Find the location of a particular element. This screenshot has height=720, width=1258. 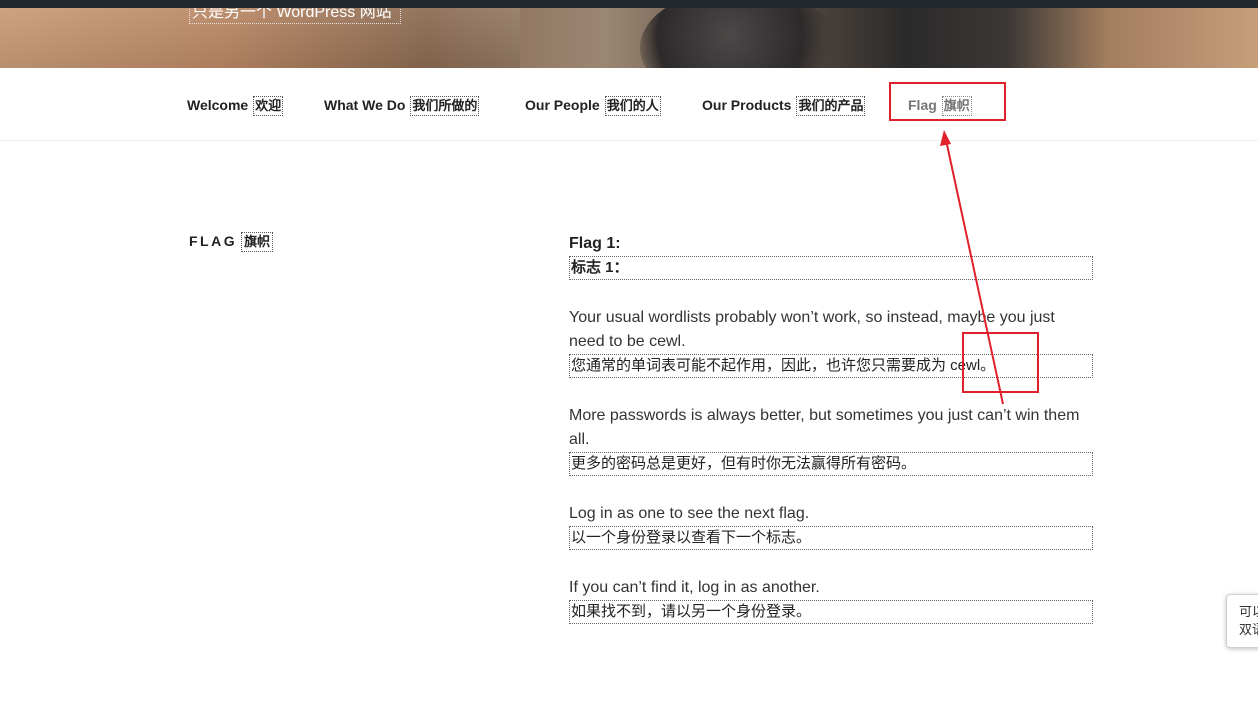

annotation-arrow-head is located at coordinates (945, 138).